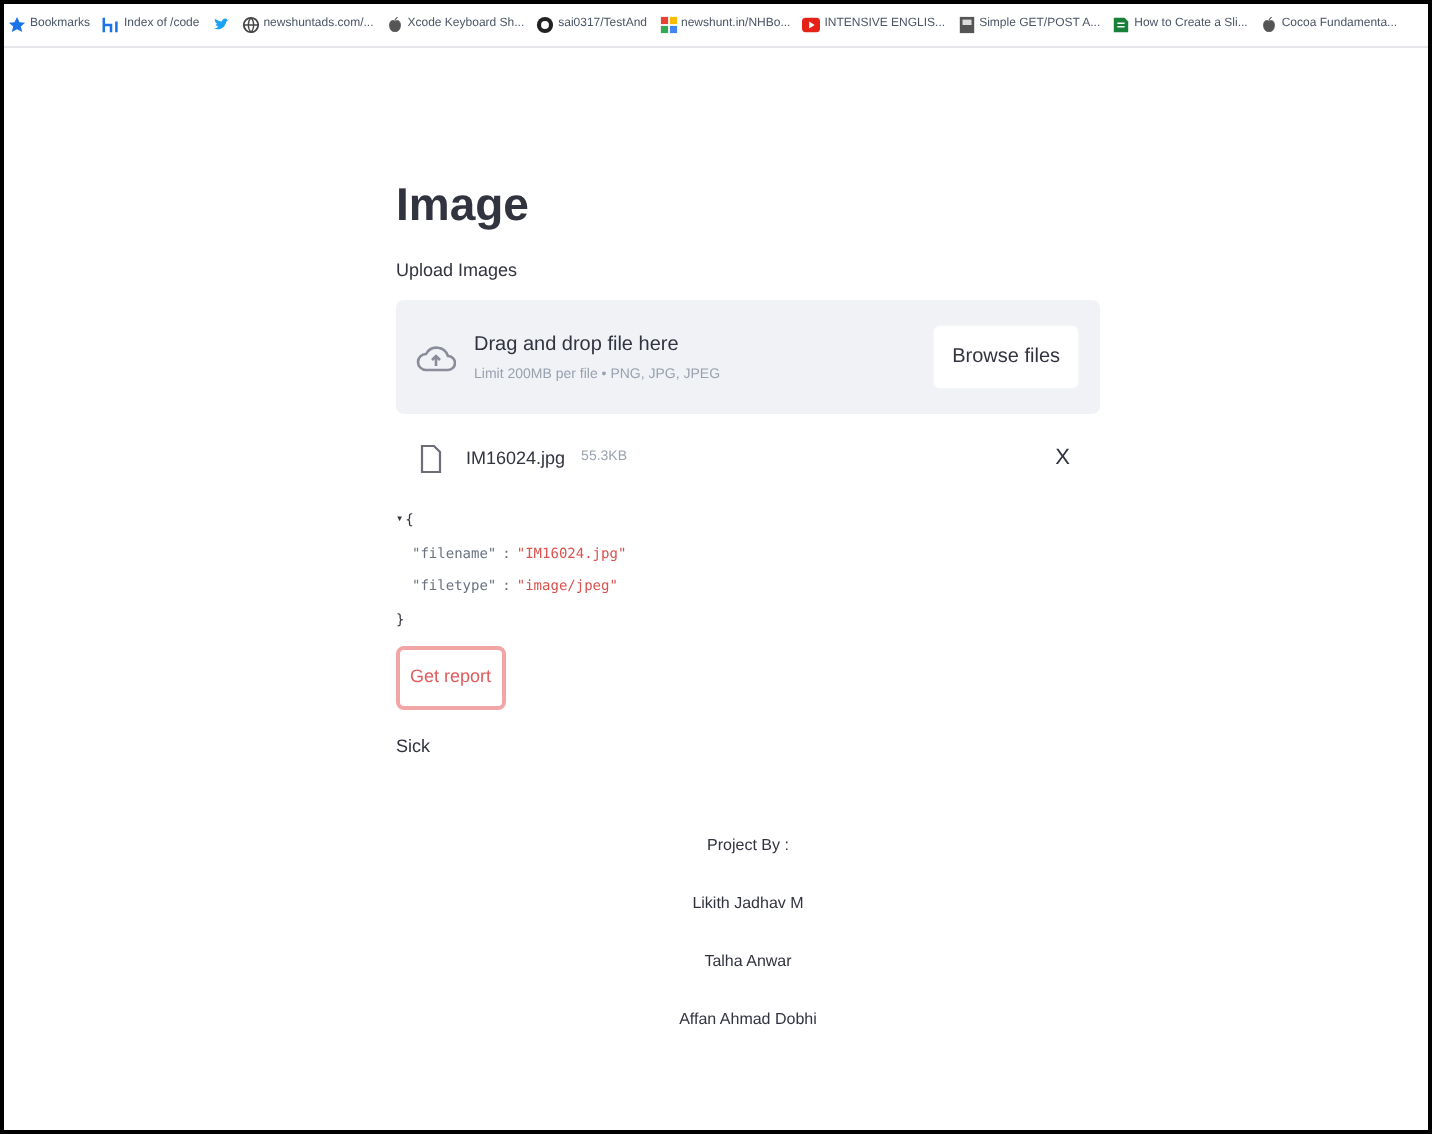 The height and width of the screenshot is (1134, 1432). What do you see at coordinates (463, 205) in the screenshot?
I see `heading: Image` at bounding box center [463, 205].